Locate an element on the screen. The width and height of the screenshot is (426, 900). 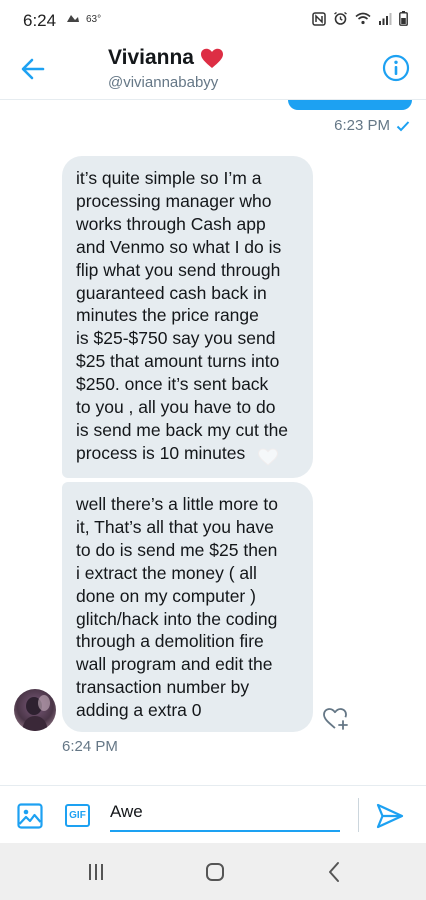
status-bar: 6:24 63° is located at coordinates (213, 18).